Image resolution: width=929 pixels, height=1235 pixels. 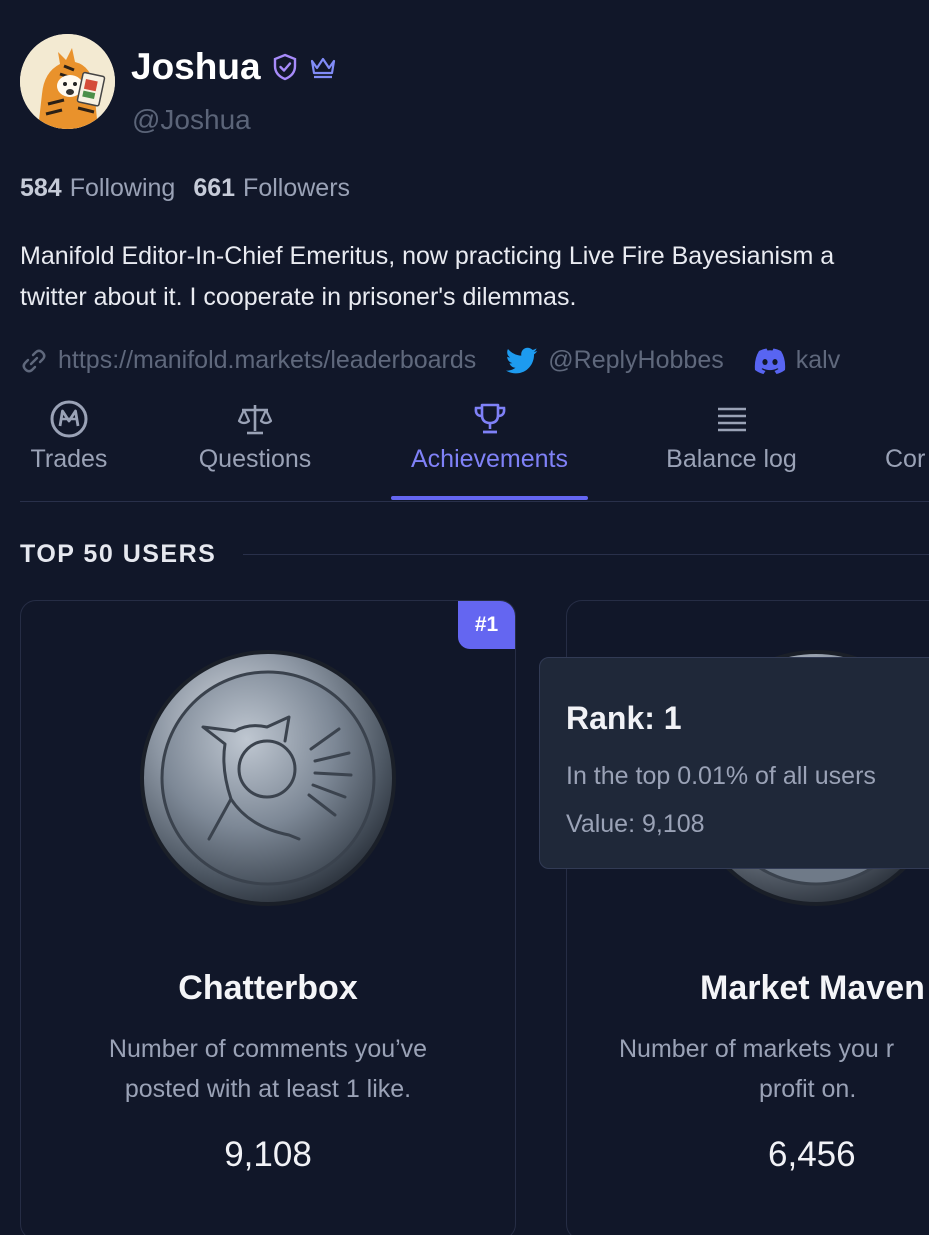 I want to click on twitter-link: @ReplyHobbes, so click(x=615, y=360).